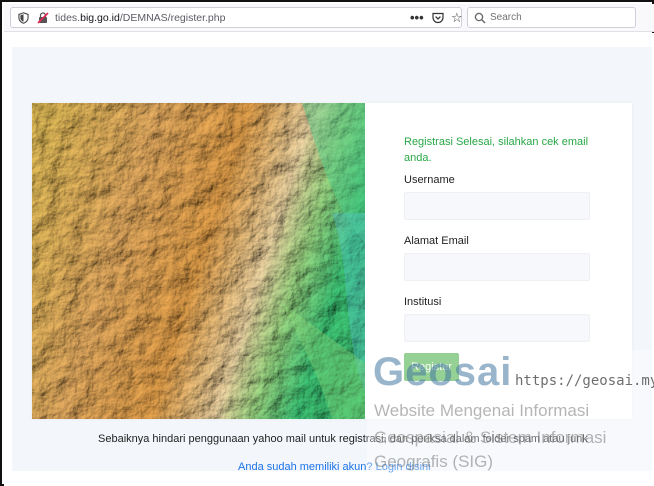 The height and width of the screenshot is (486, 654). What do you see at coordinates (497, 206) in the screenshot?
I see `username-input` at bounding box center [497, 206].